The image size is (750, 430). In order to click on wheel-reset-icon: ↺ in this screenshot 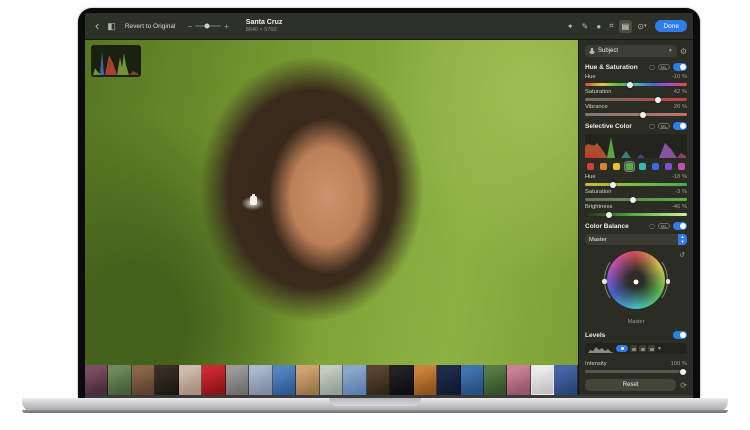, I will do `click(682, 255)`.